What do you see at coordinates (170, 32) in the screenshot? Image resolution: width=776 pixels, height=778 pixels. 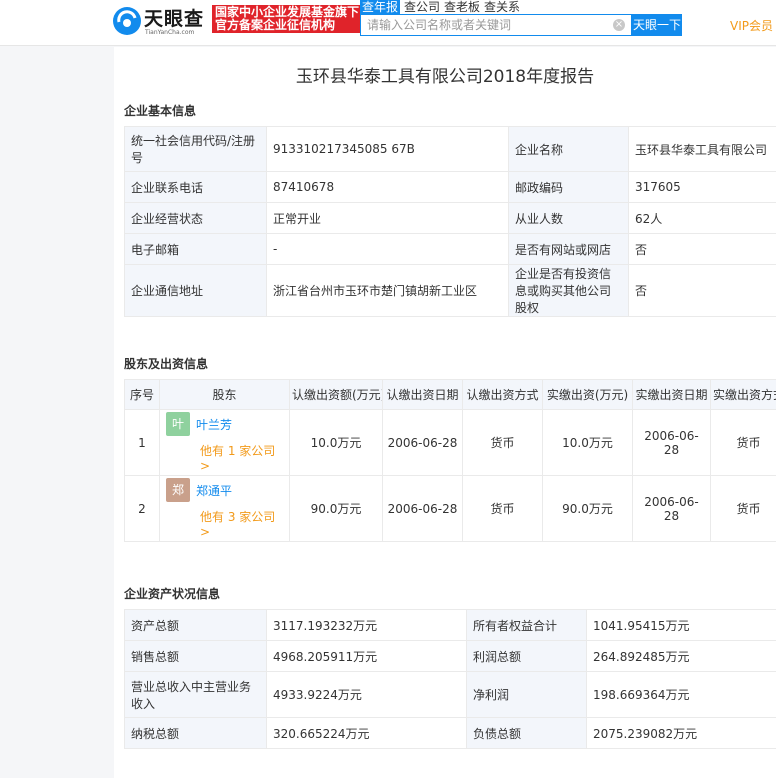 I see `logo-subtext: TianYanCha.com` at bounding box center [170, 32].